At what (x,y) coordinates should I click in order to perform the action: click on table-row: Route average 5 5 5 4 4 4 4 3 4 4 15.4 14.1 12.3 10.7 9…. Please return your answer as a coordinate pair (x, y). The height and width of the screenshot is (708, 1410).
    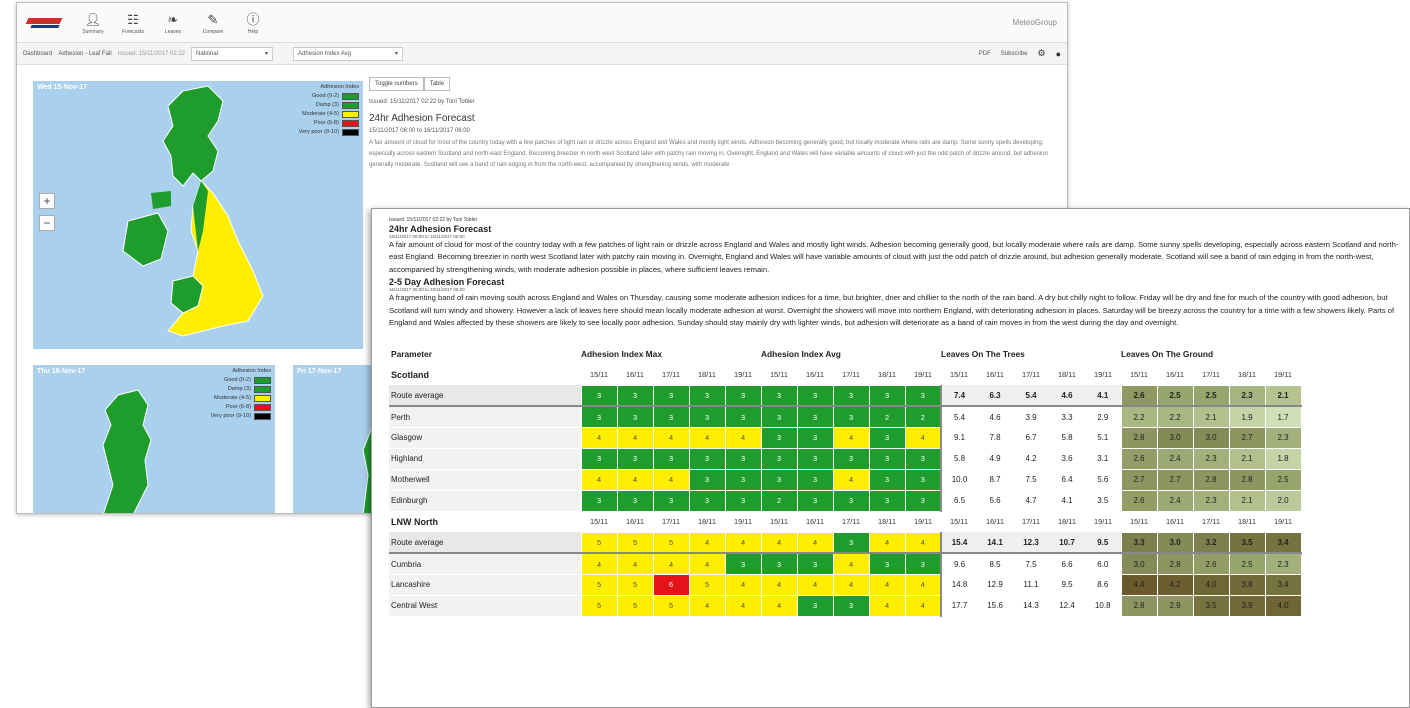
    Looking at the image, I should click on (845, 542).